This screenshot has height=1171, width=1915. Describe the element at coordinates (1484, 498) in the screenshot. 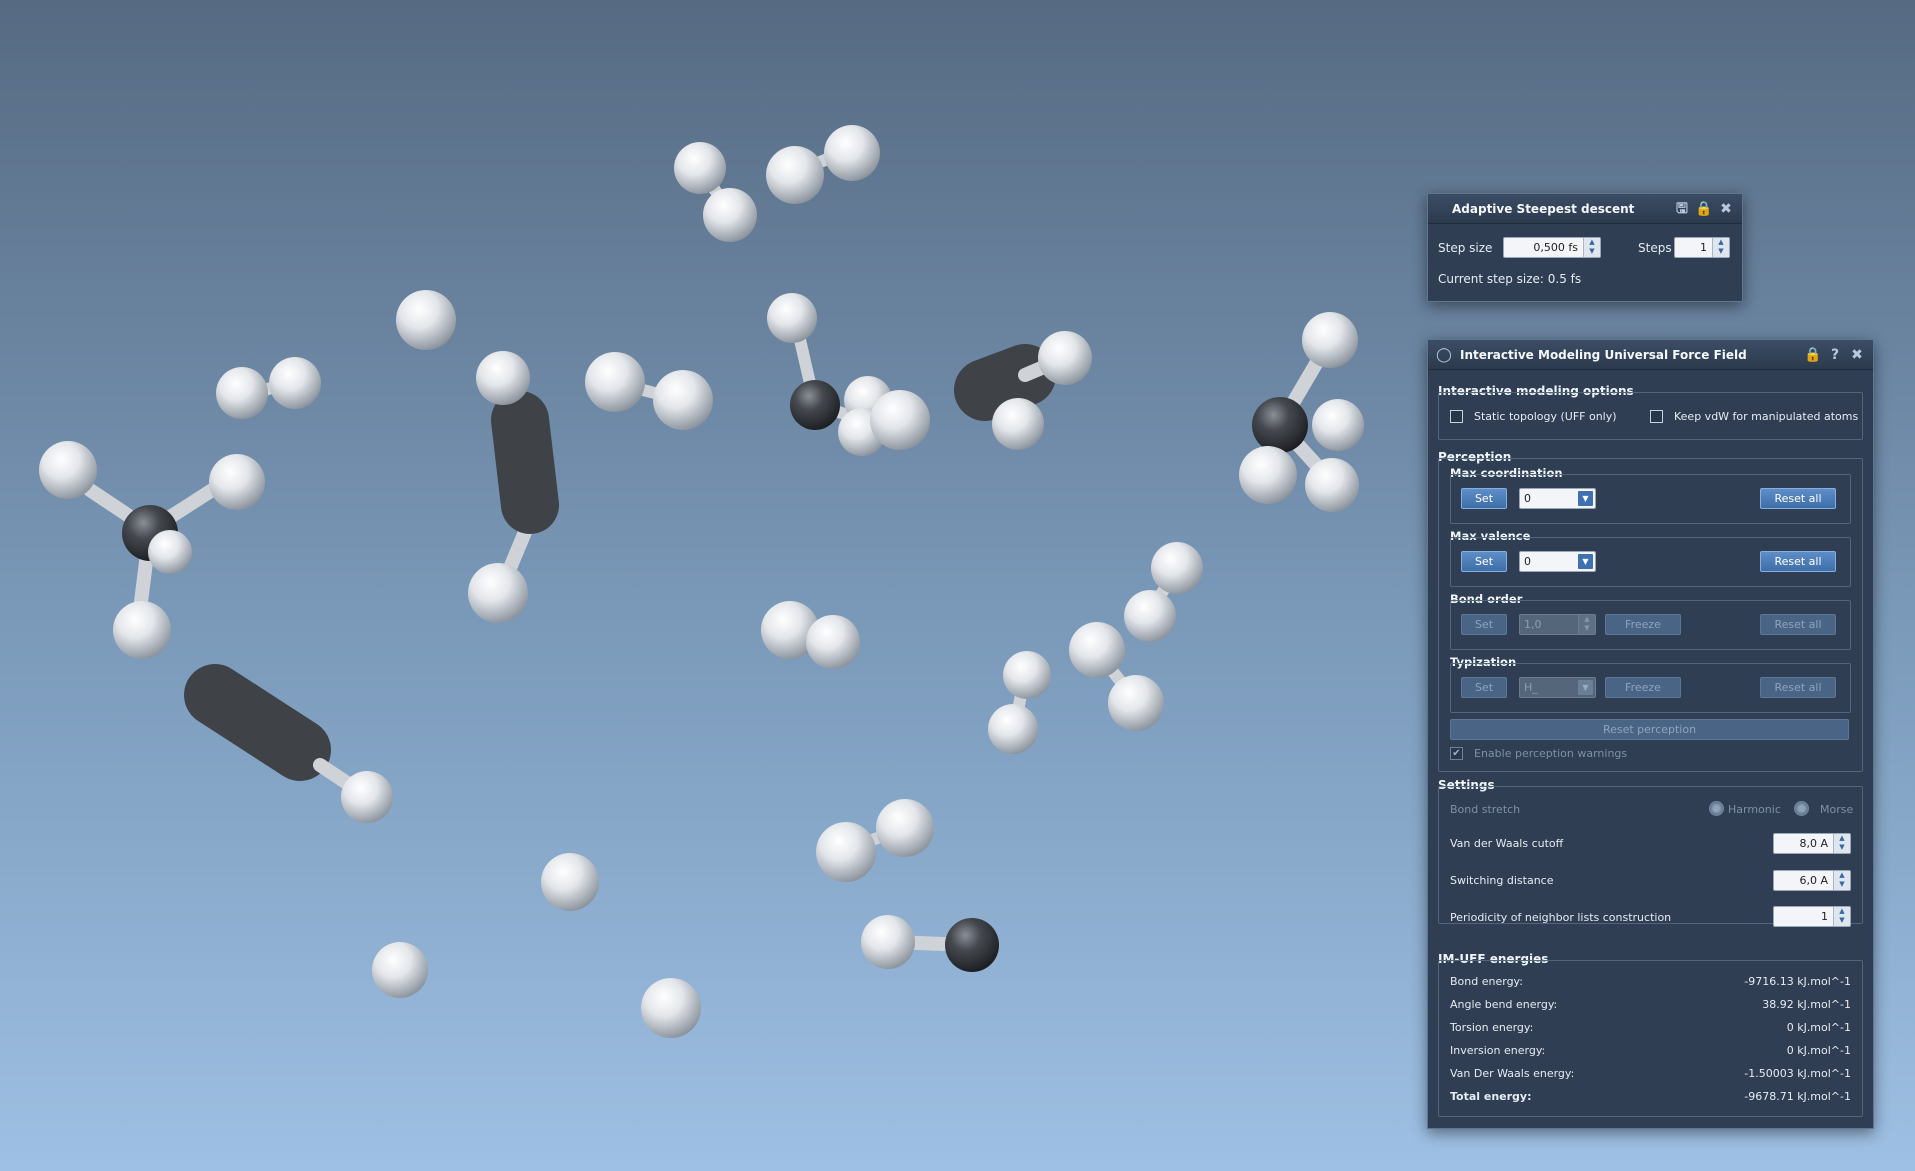

I see `max-coordination-set-button: Set` at that location.